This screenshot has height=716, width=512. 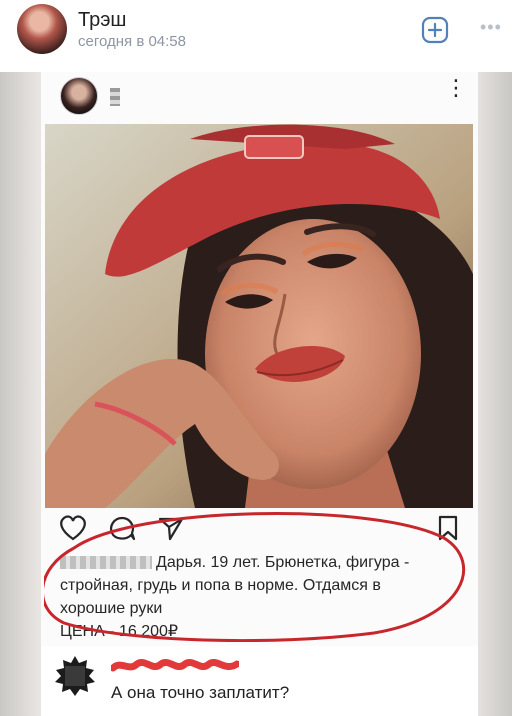 I want to click on commenter-avatar, so click(x=75, y=676).